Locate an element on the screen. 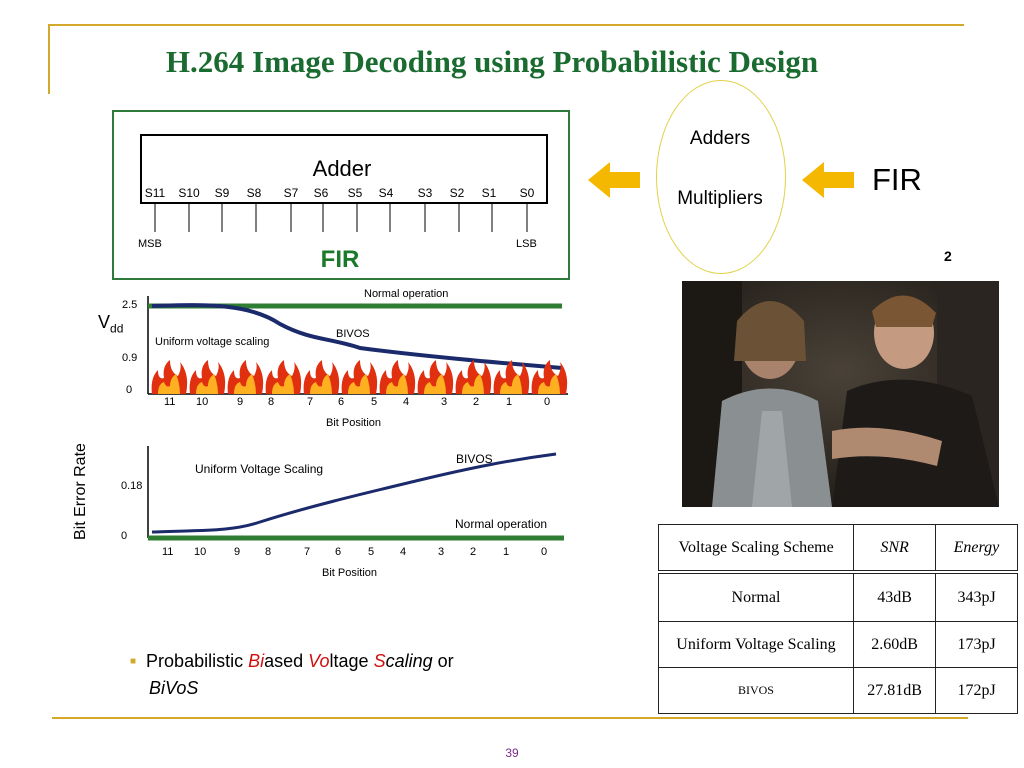  ber-bivos-label: BIVOS is located at coordinates (474, 459).